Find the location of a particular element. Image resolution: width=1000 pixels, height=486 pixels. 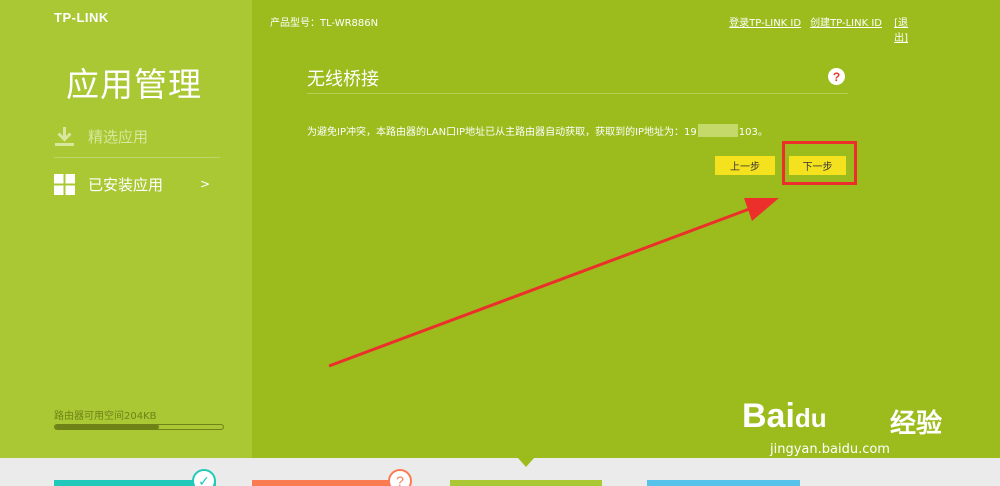

baidu-watermark: Baidu 经验 jingyan.baidu.com is located at coordinates (852, 420).